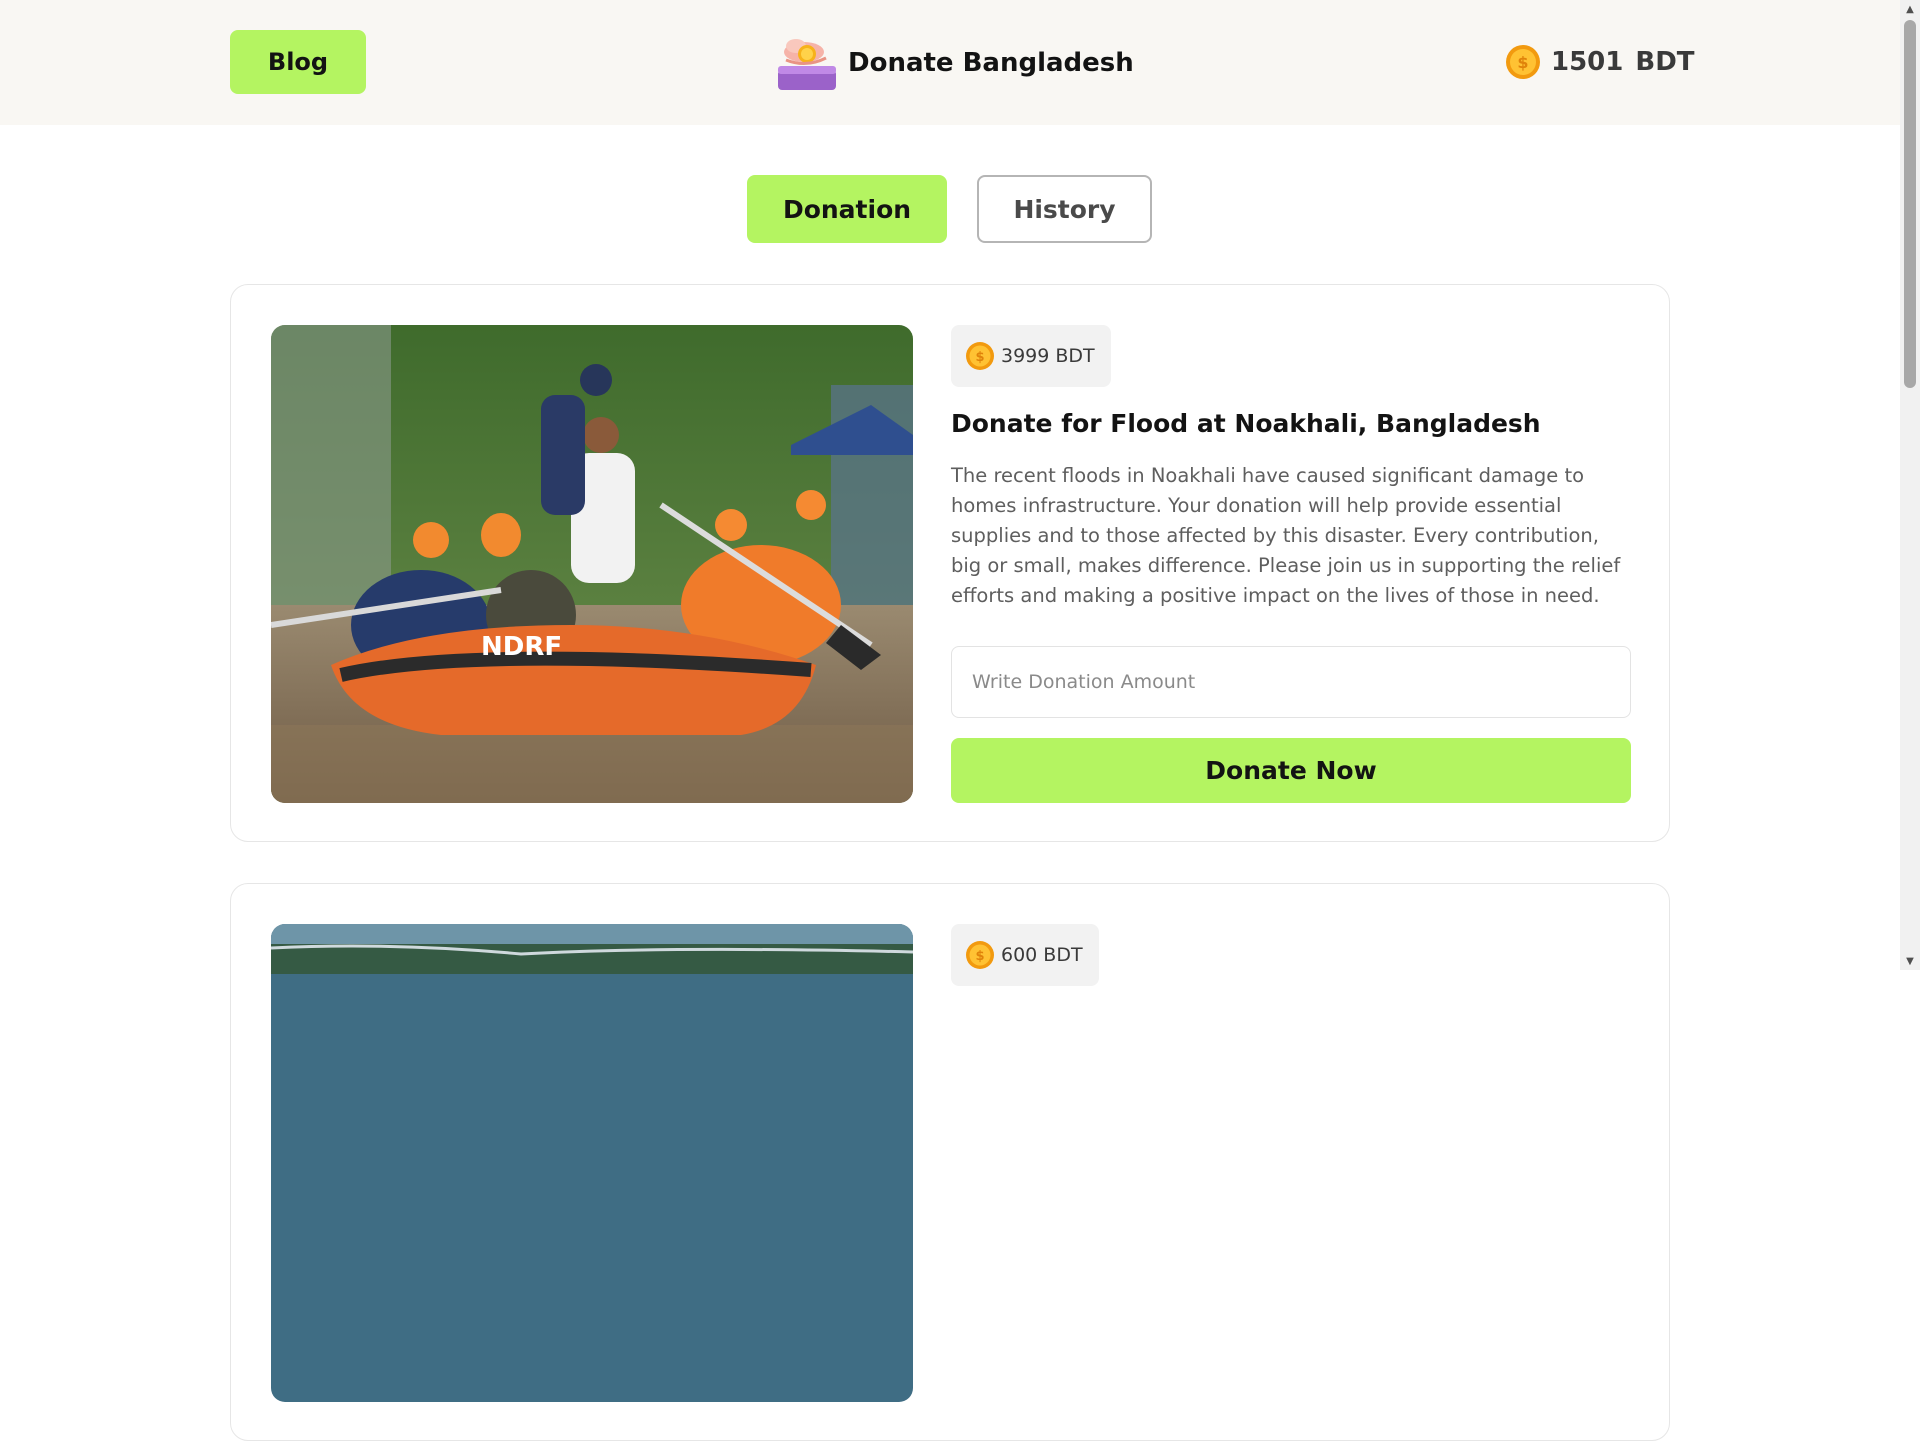  I want to click on donation-total-amount: 3999 BDT, so click(1048, 356).